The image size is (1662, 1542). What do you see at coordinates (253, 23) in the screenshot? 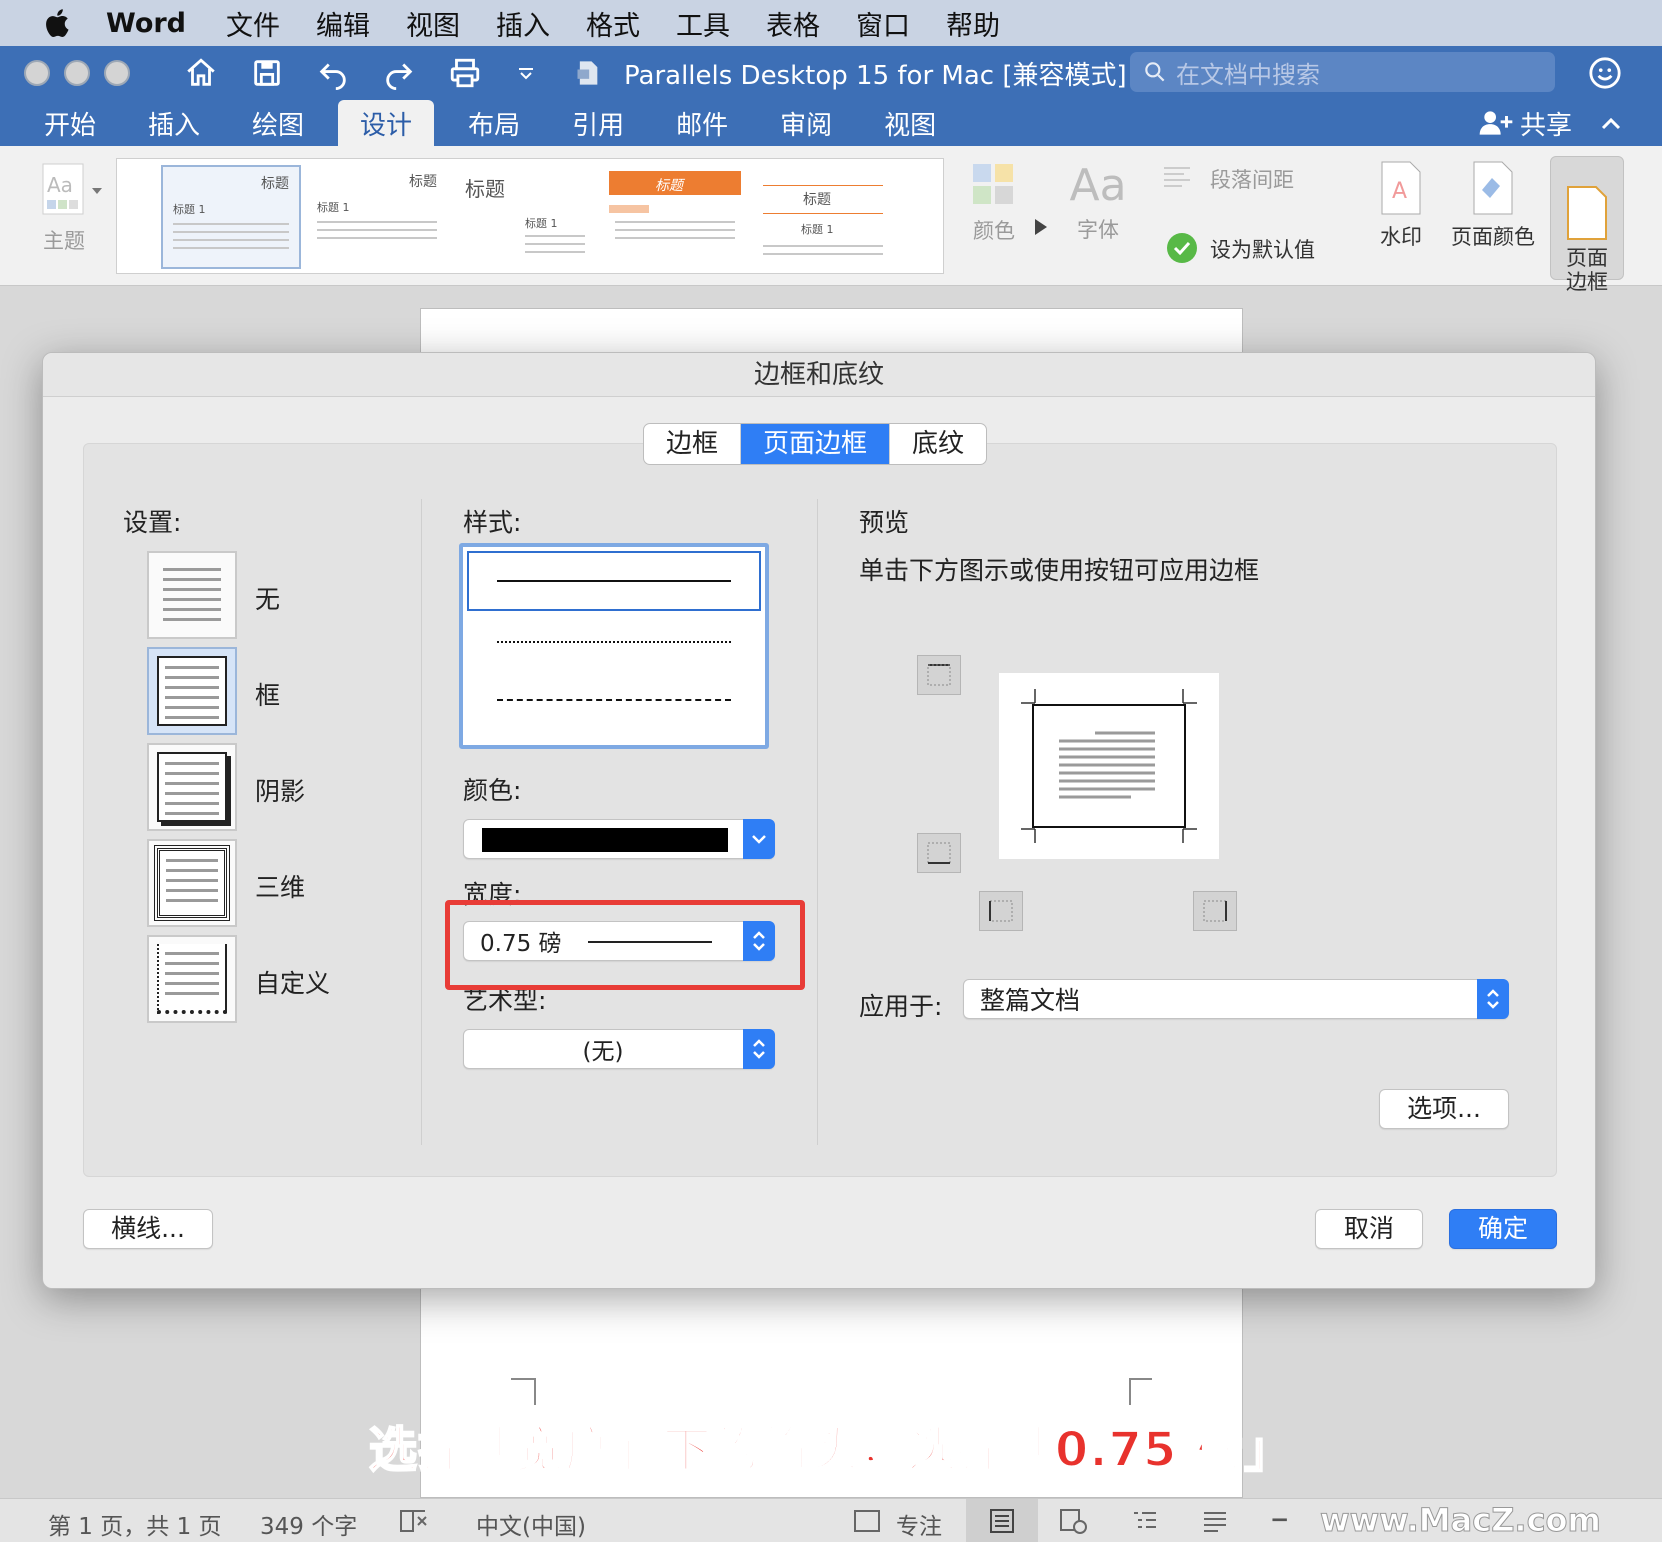
I see `menu-file: 文件` at bounding box center [253, 23].